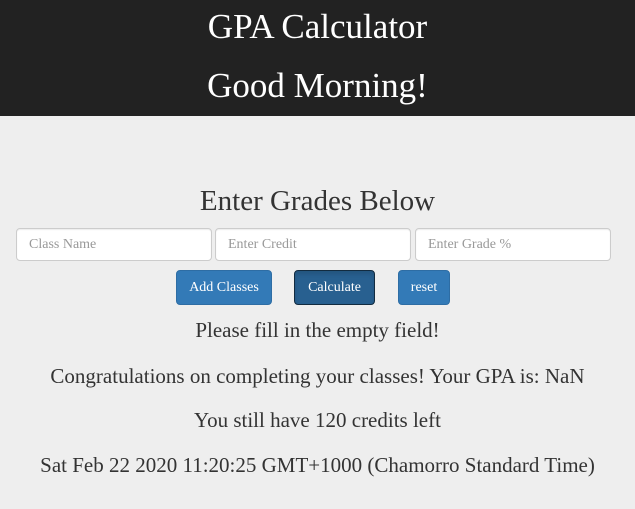 The height and width of the screenshot is (509, 635). What do you see at coordinates (424, 287) in the screenshot?
I see `reset-button: reset` at bounding box center [424, 287].